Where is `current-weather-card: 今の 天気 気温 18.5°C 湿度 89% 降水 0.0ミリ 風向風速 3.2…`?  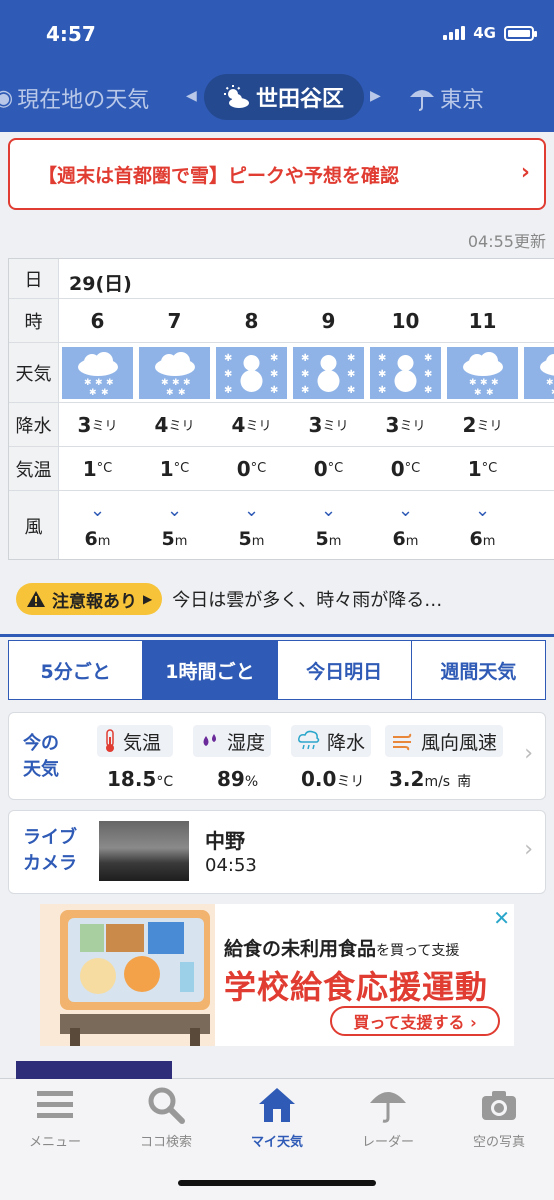
current-weather-card: 今の 天気 気温 18.5°C 湿度 89% 降水 0.0ミリ 風向風速 3.2… is located at coordinates (277, 756).